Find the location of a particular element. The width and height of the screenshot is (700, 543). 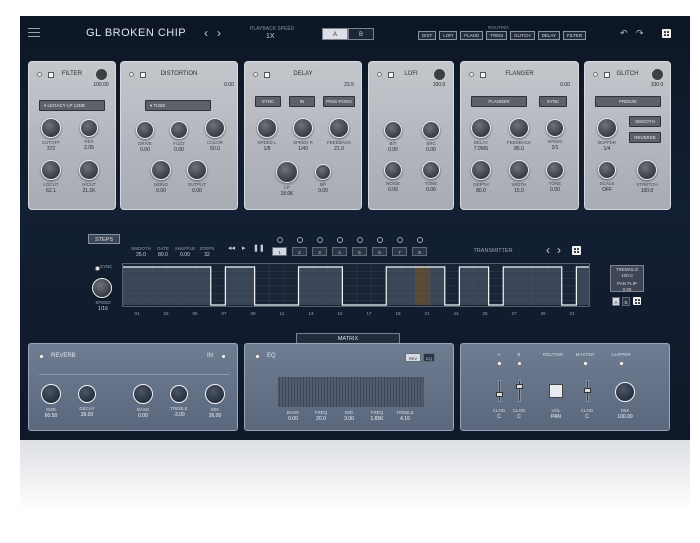

sequencer-speed-knob is located at coordinates (102, 288).